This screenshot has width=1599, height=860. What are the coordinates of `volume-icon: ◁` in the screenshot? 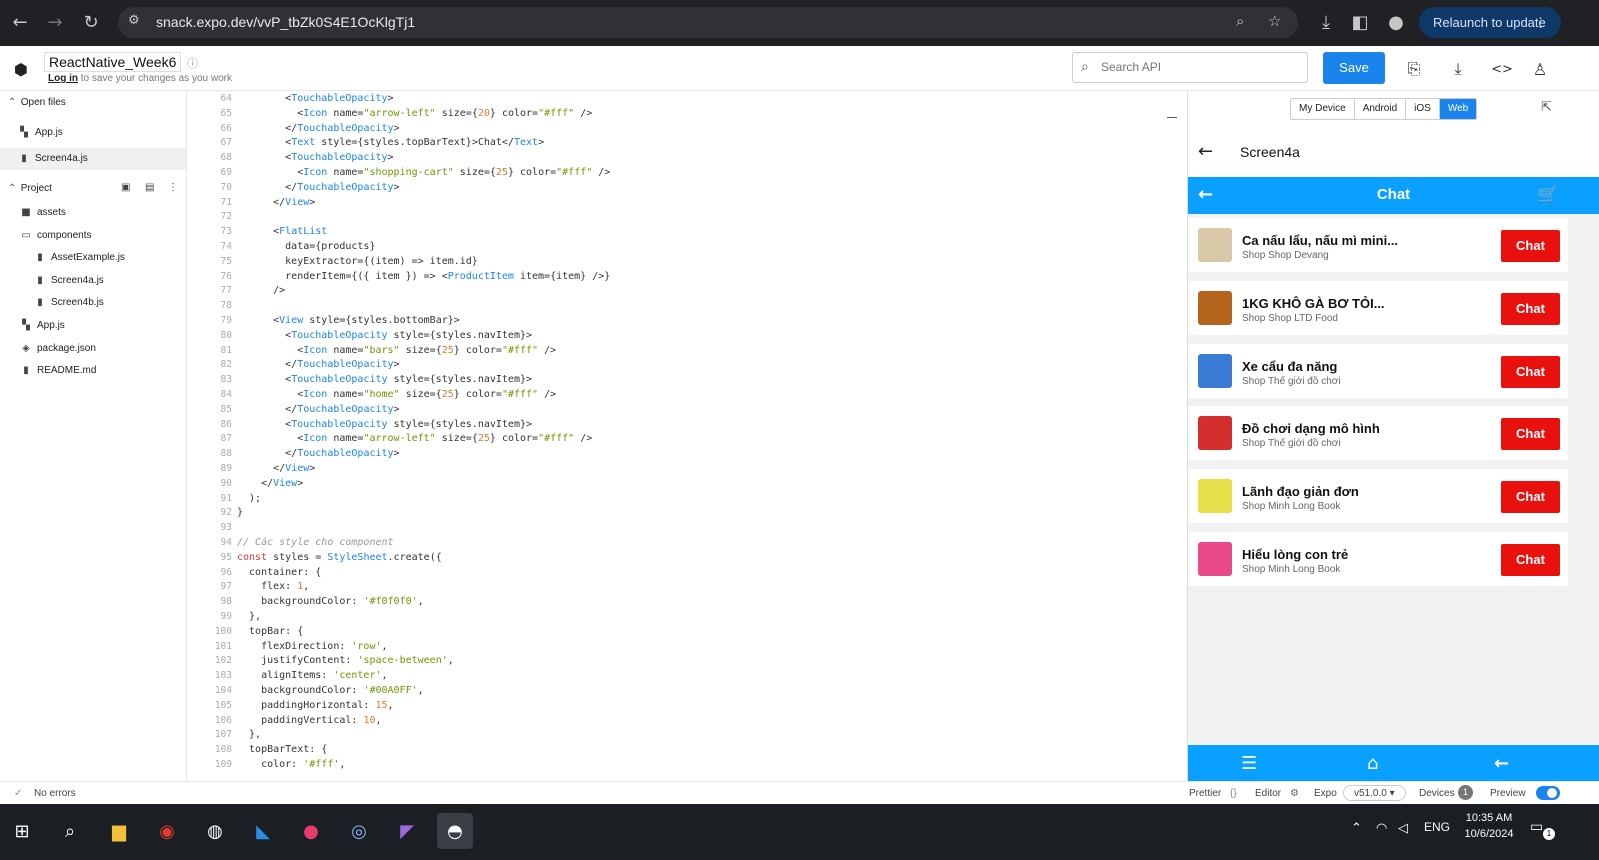 It's located at (1403, 828).